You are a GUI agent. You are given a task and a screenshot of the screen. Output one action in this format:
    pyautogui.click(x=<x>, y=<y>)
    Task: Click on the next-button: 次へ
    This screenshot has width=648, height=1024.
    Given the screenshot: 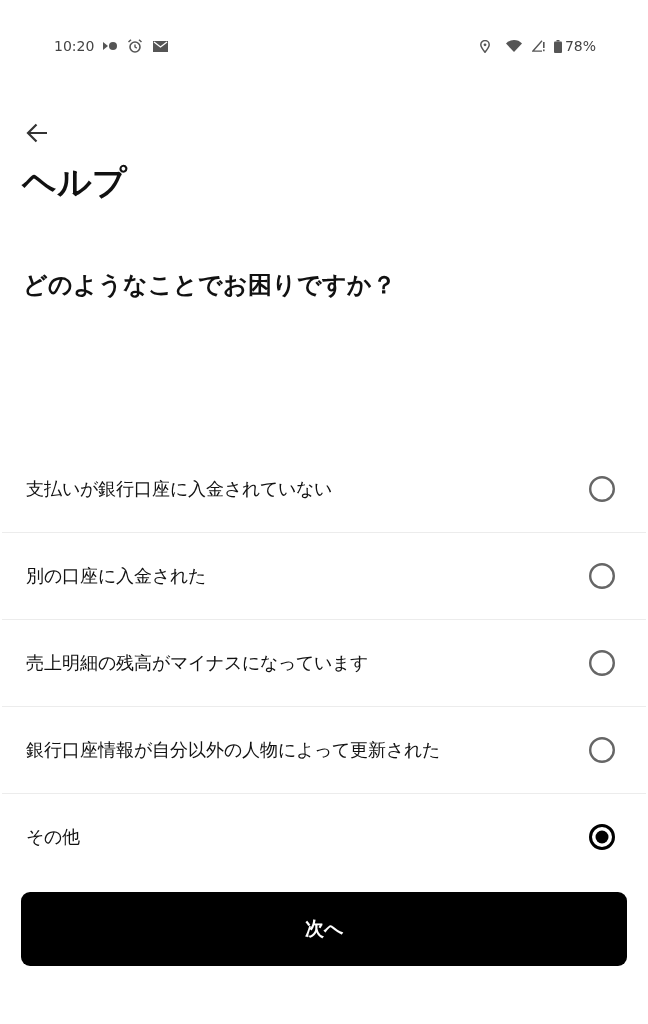 What is the action you would take?
    pyautogui.click(x=324, y=929)
    